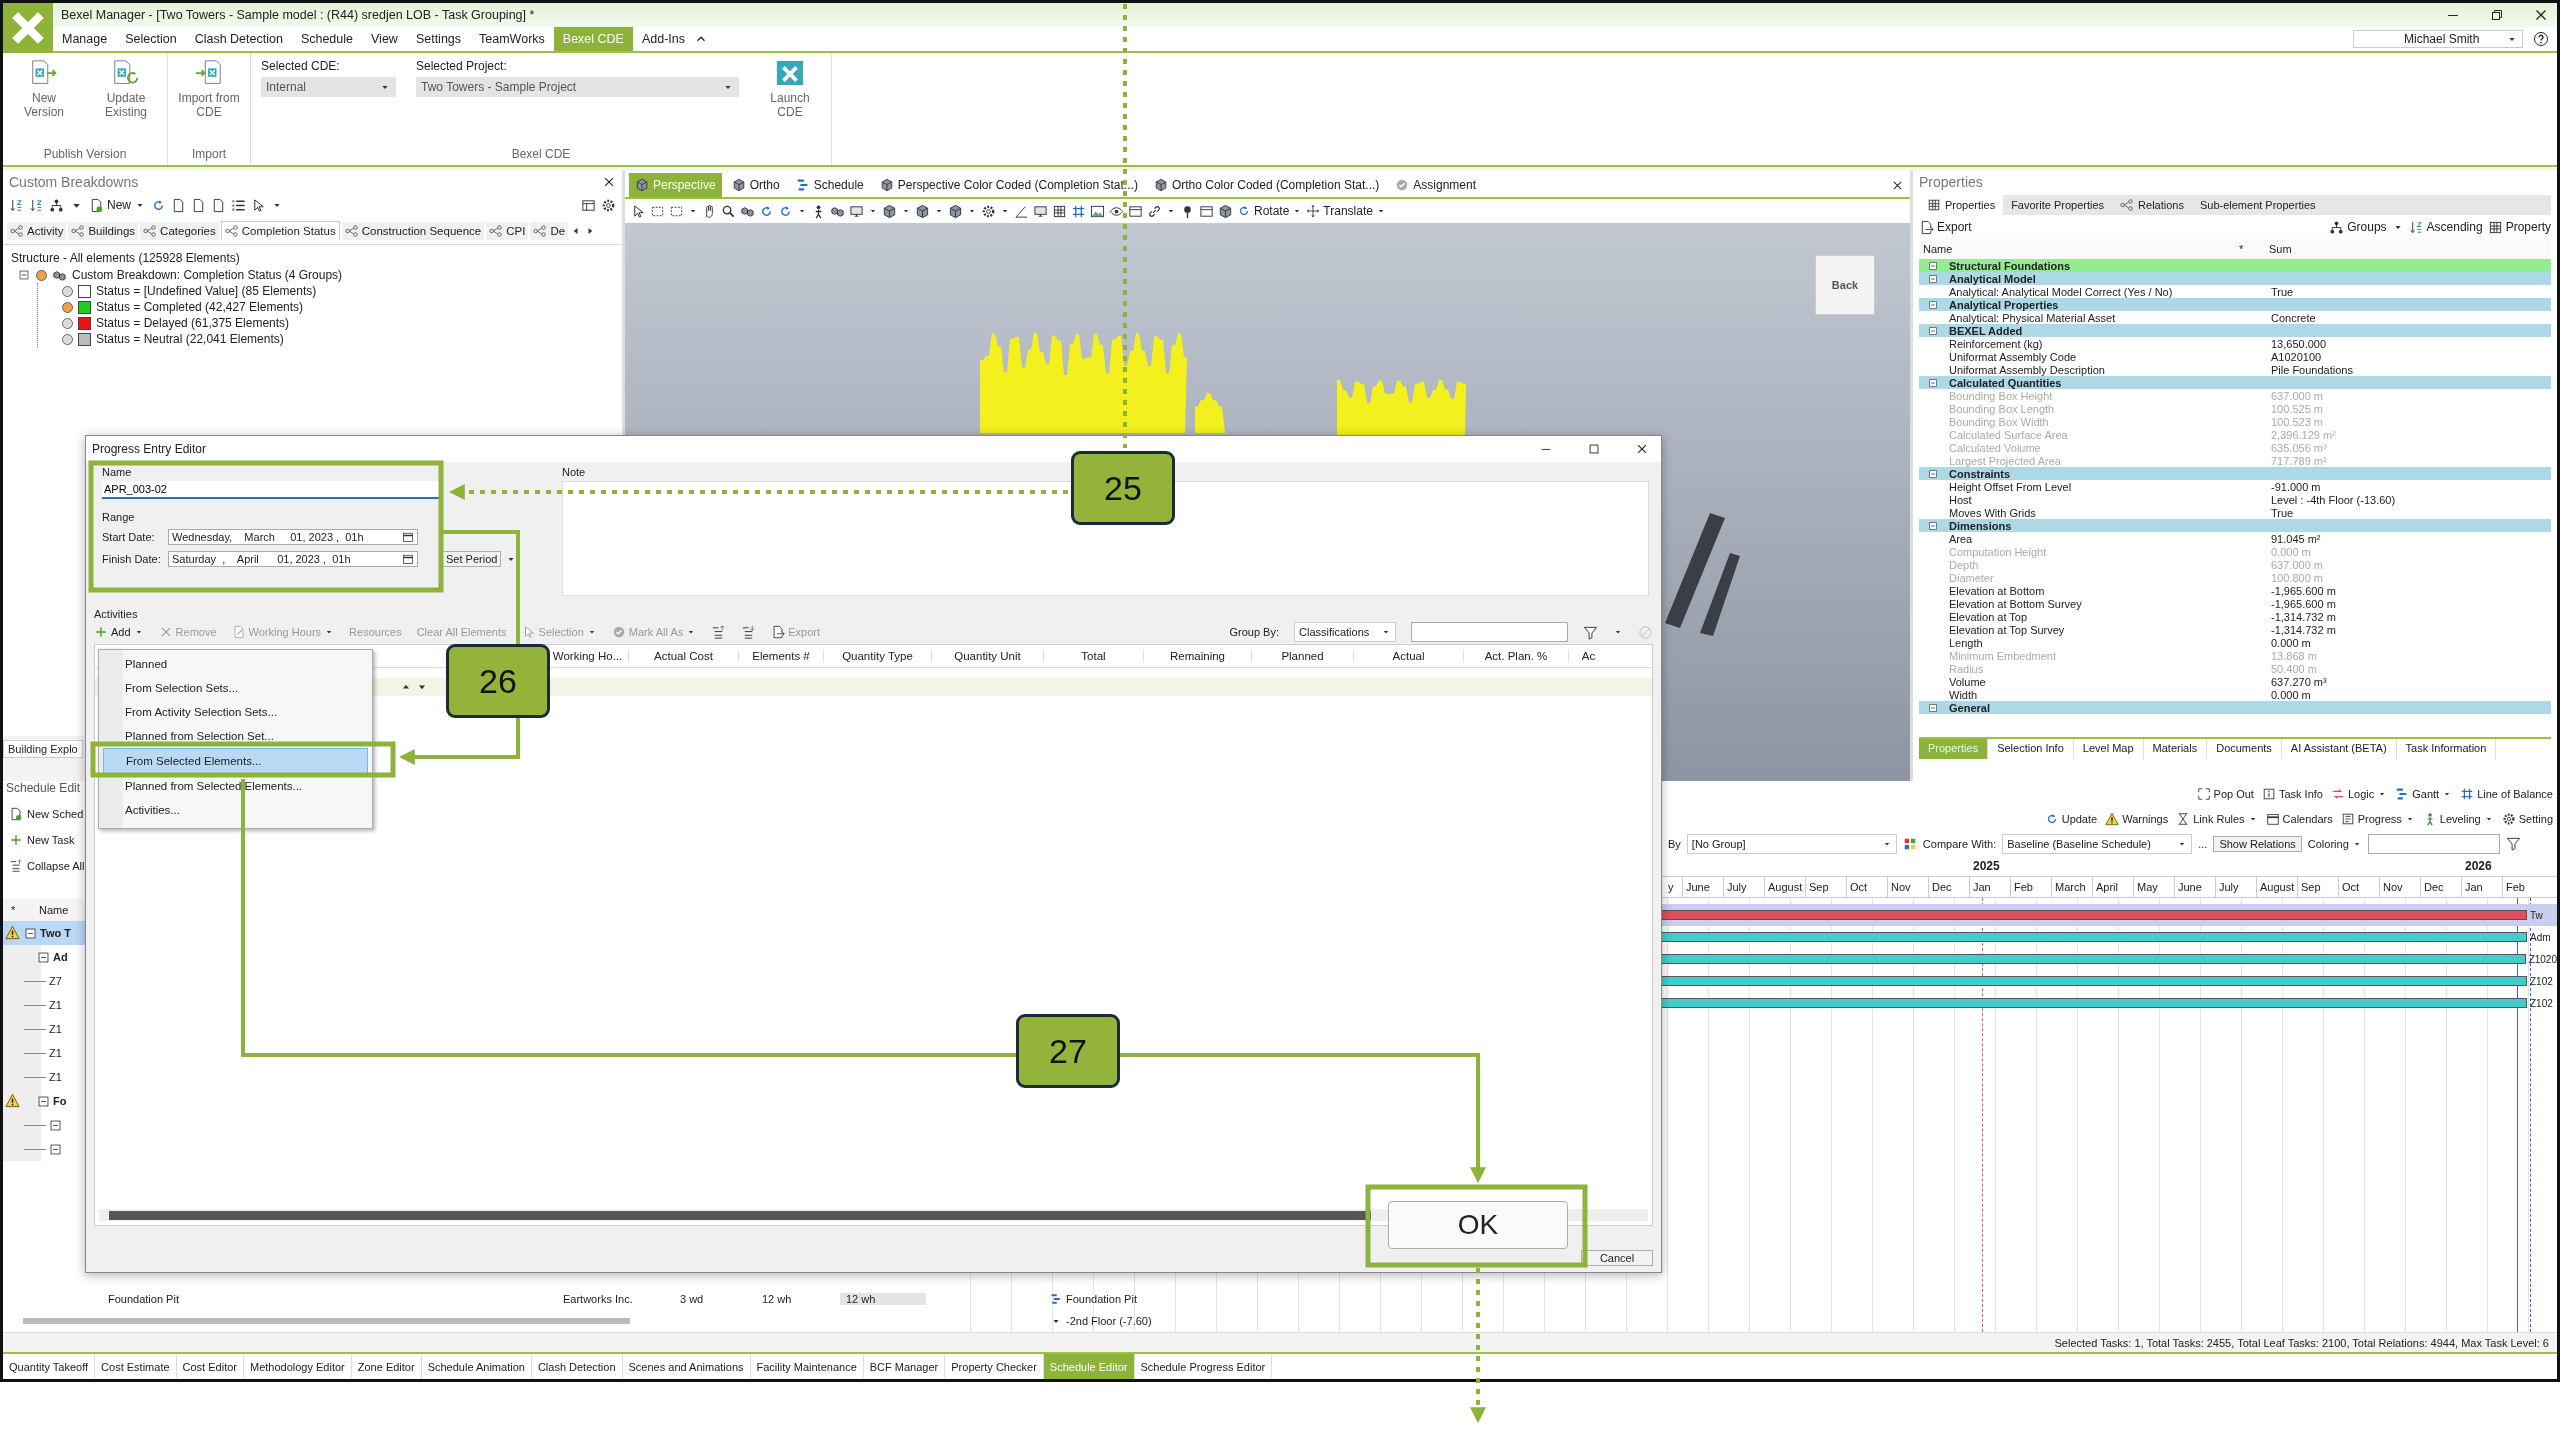  I want to click on property-name: Bounding Box Height, so click(2001, 395).